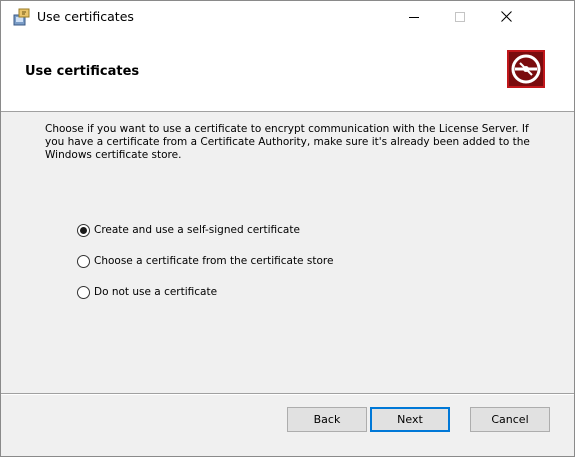 This screenshot has width=575, height=457. Describe the element at coordinates (510, 419) in the screenshot. I see `cancel-button: Cancel` at that location.